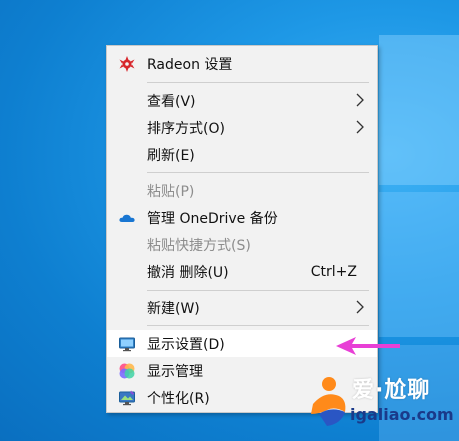  What do you see at coordinates (173, 308) in the screenshot?
I see `menu-item-label: 新建(W)` at bounding box center [173, 308].